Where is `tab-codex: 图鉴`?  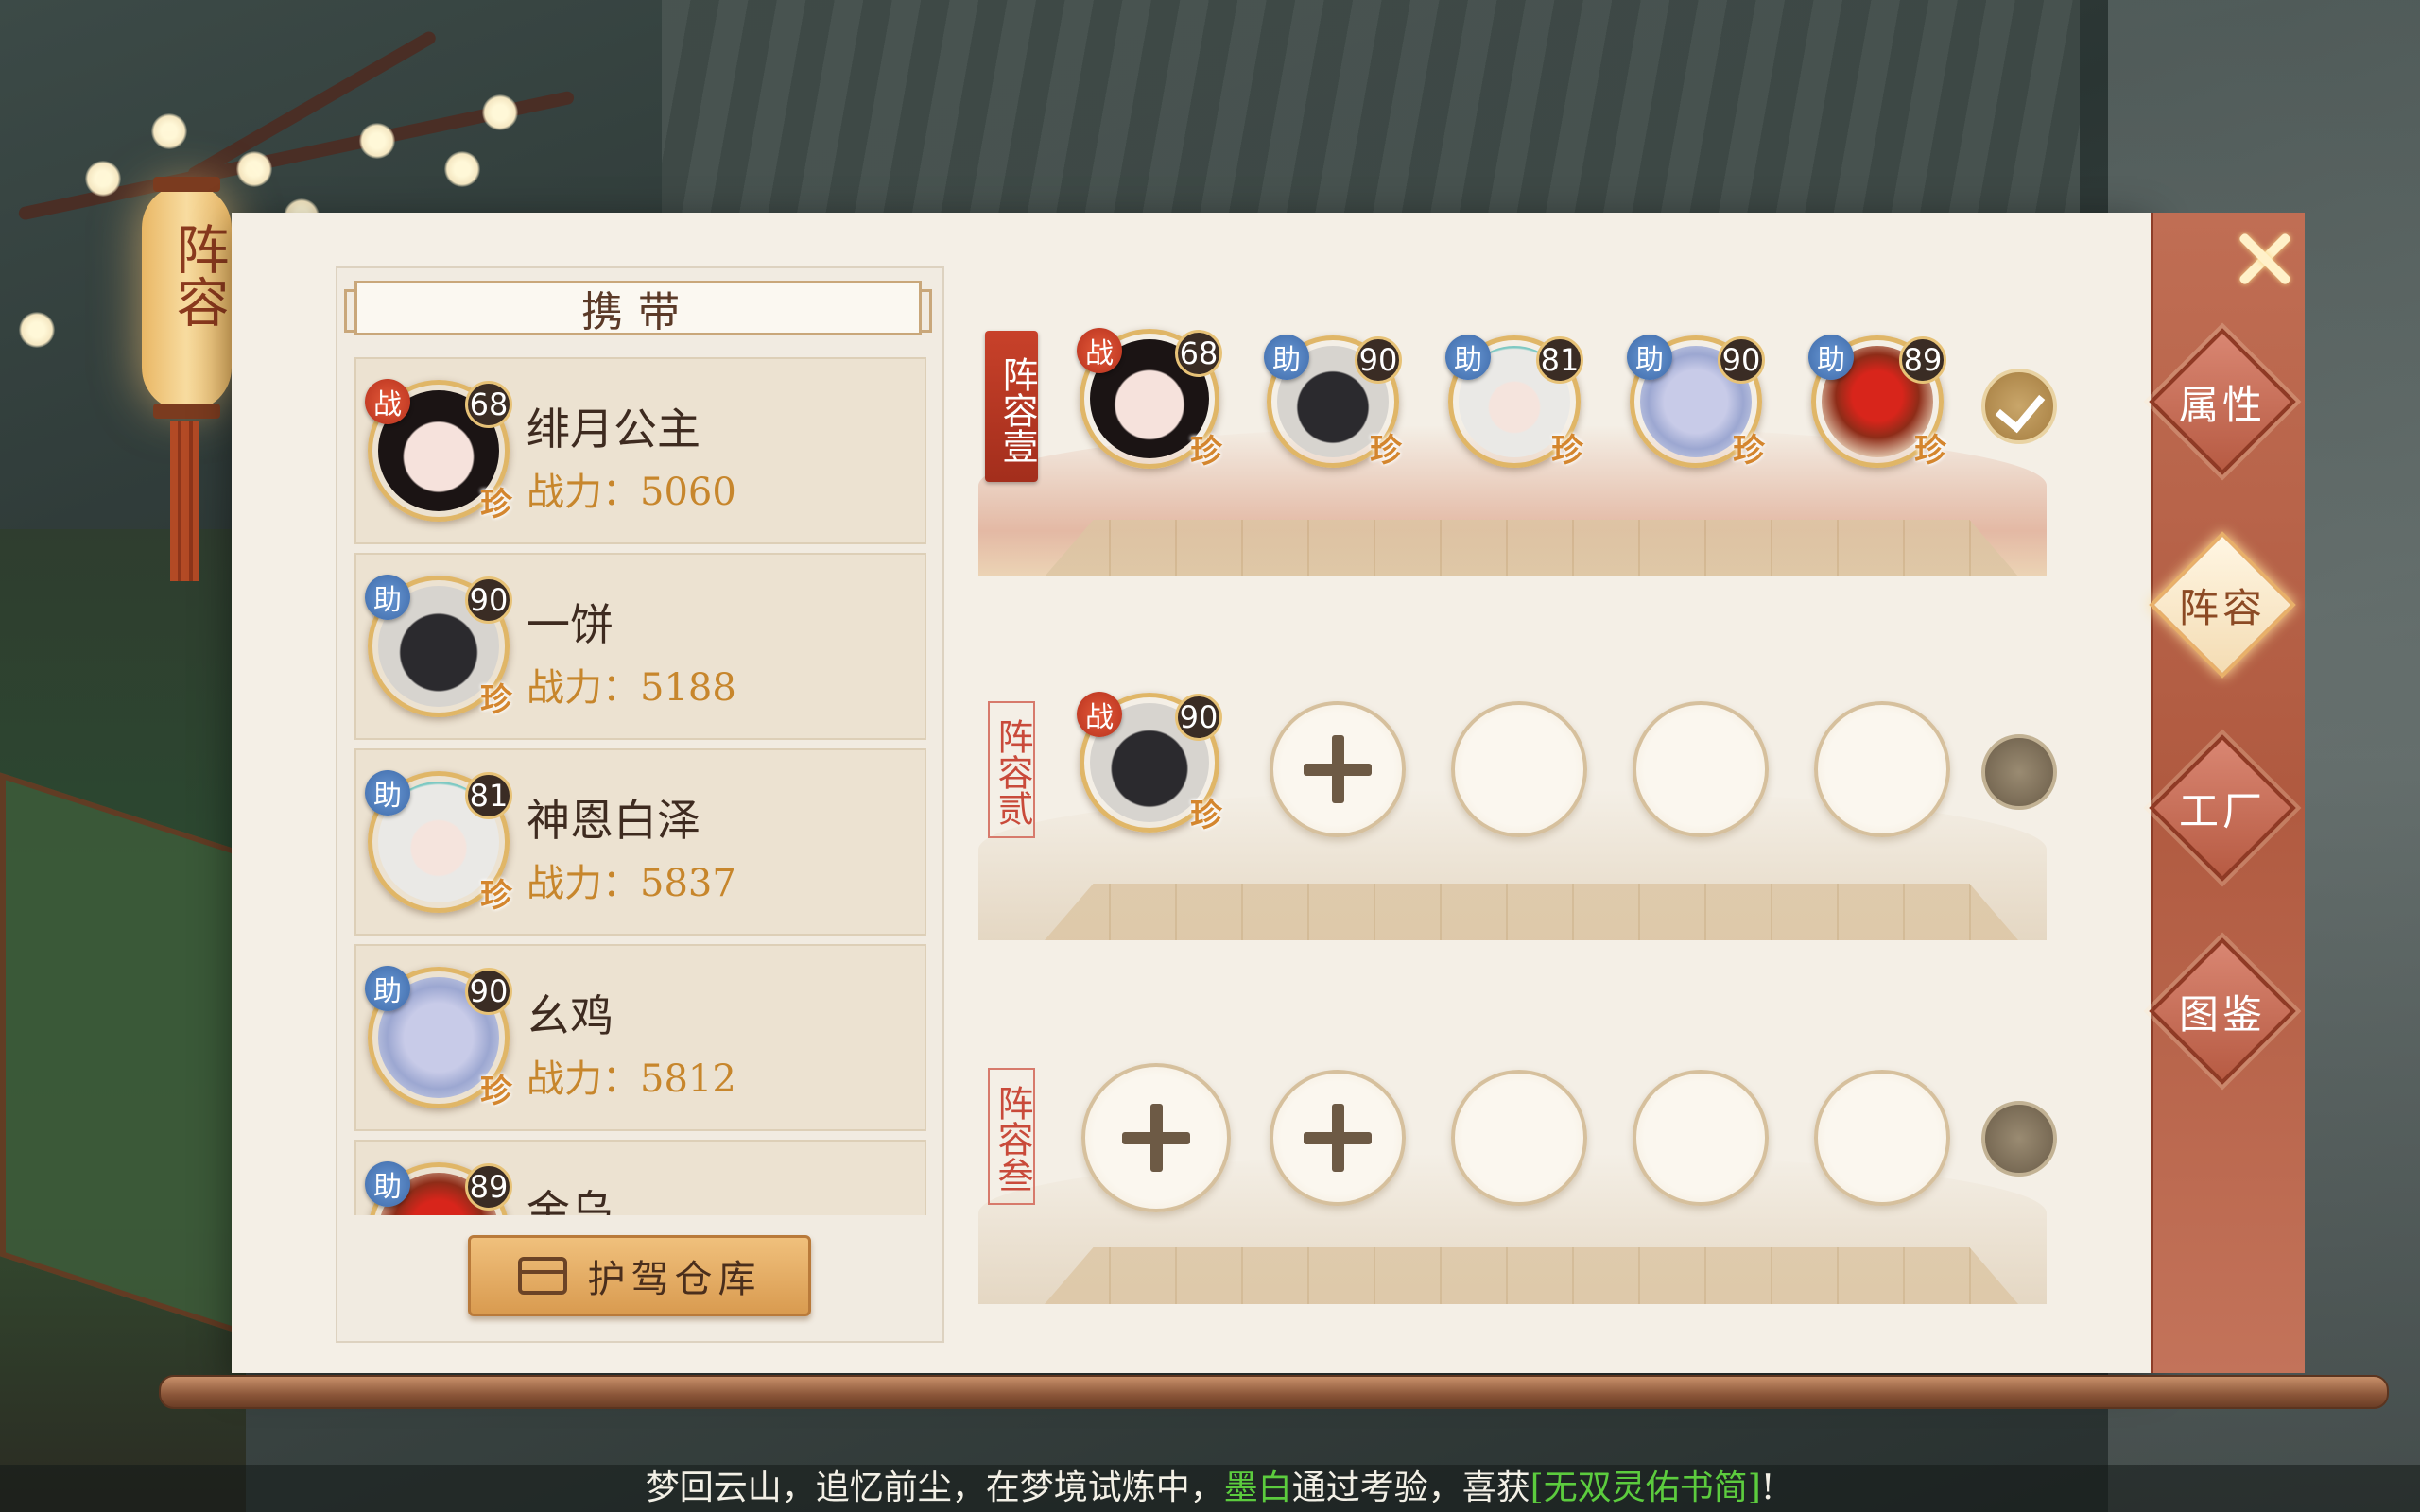
tab-codex: 图鉴 is located at coordinates (2222, 1011).